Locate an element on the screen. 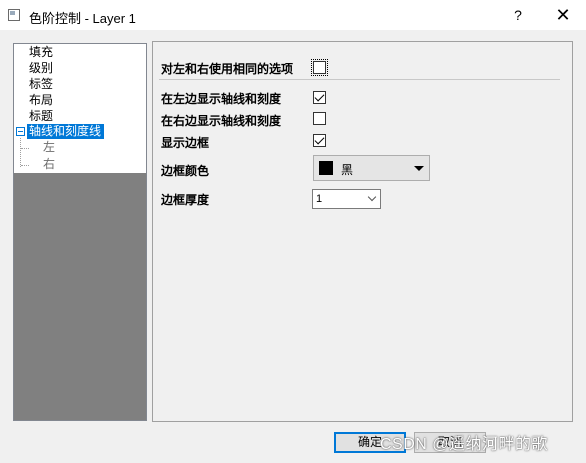 This screenshot has width=586, height=463. same-options-label: 对左和右使用相同的选项 is located at coordinates (227, 69).